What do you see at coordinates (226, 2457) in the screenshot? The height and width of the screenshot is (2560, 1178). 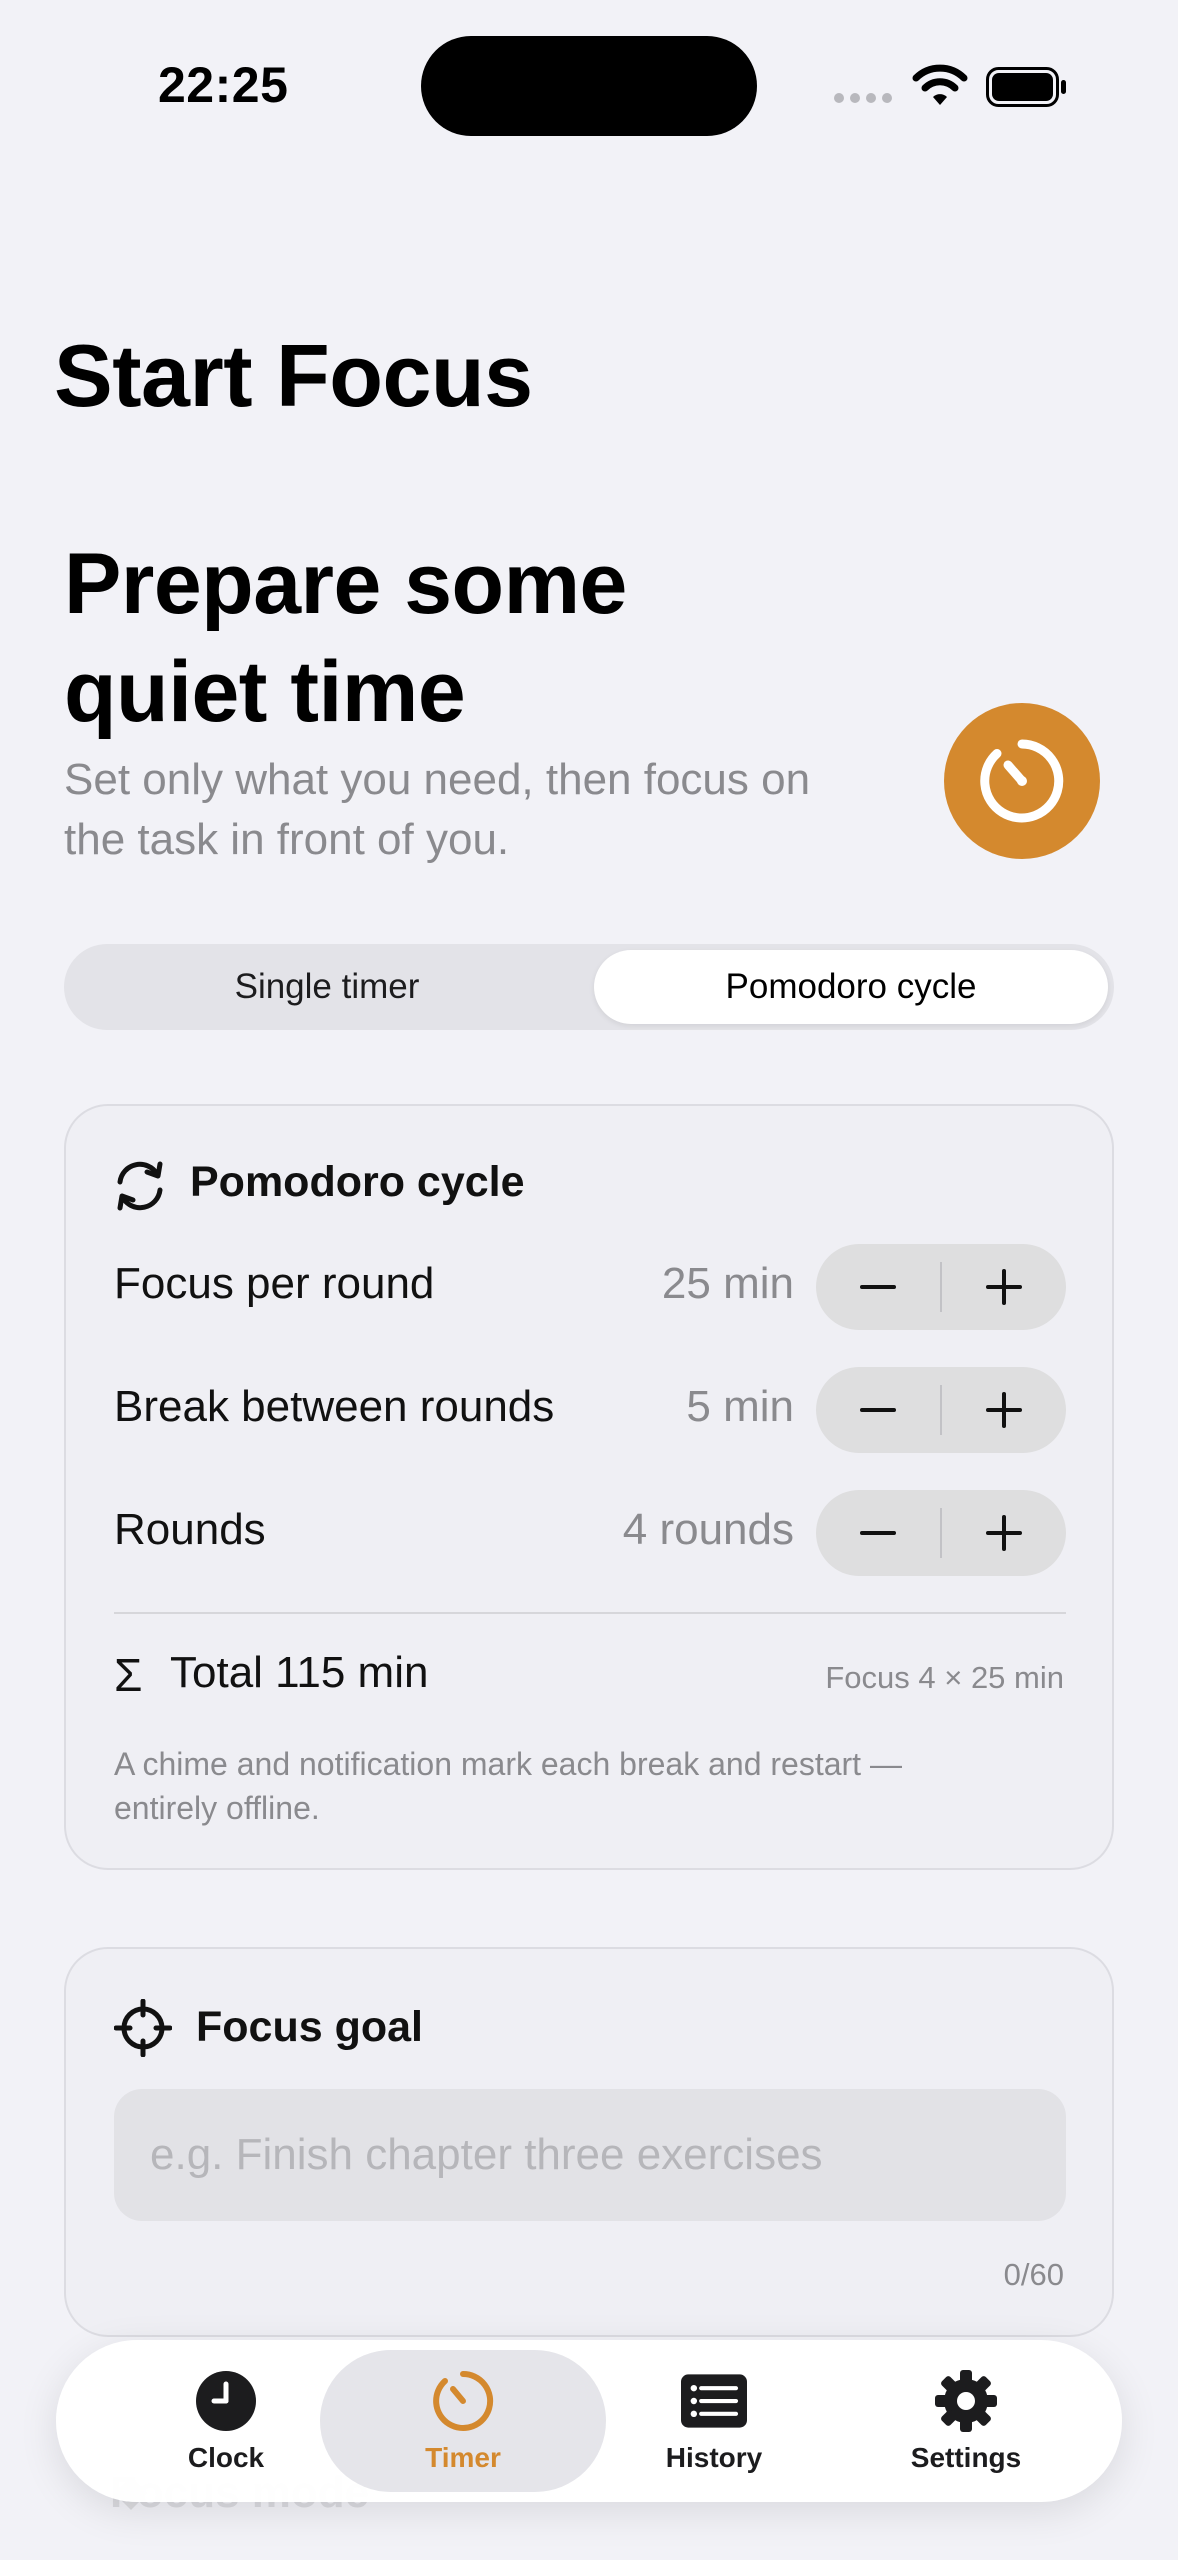 I see `tab-clock-label: Clock` at bounding box center [226, 2457].